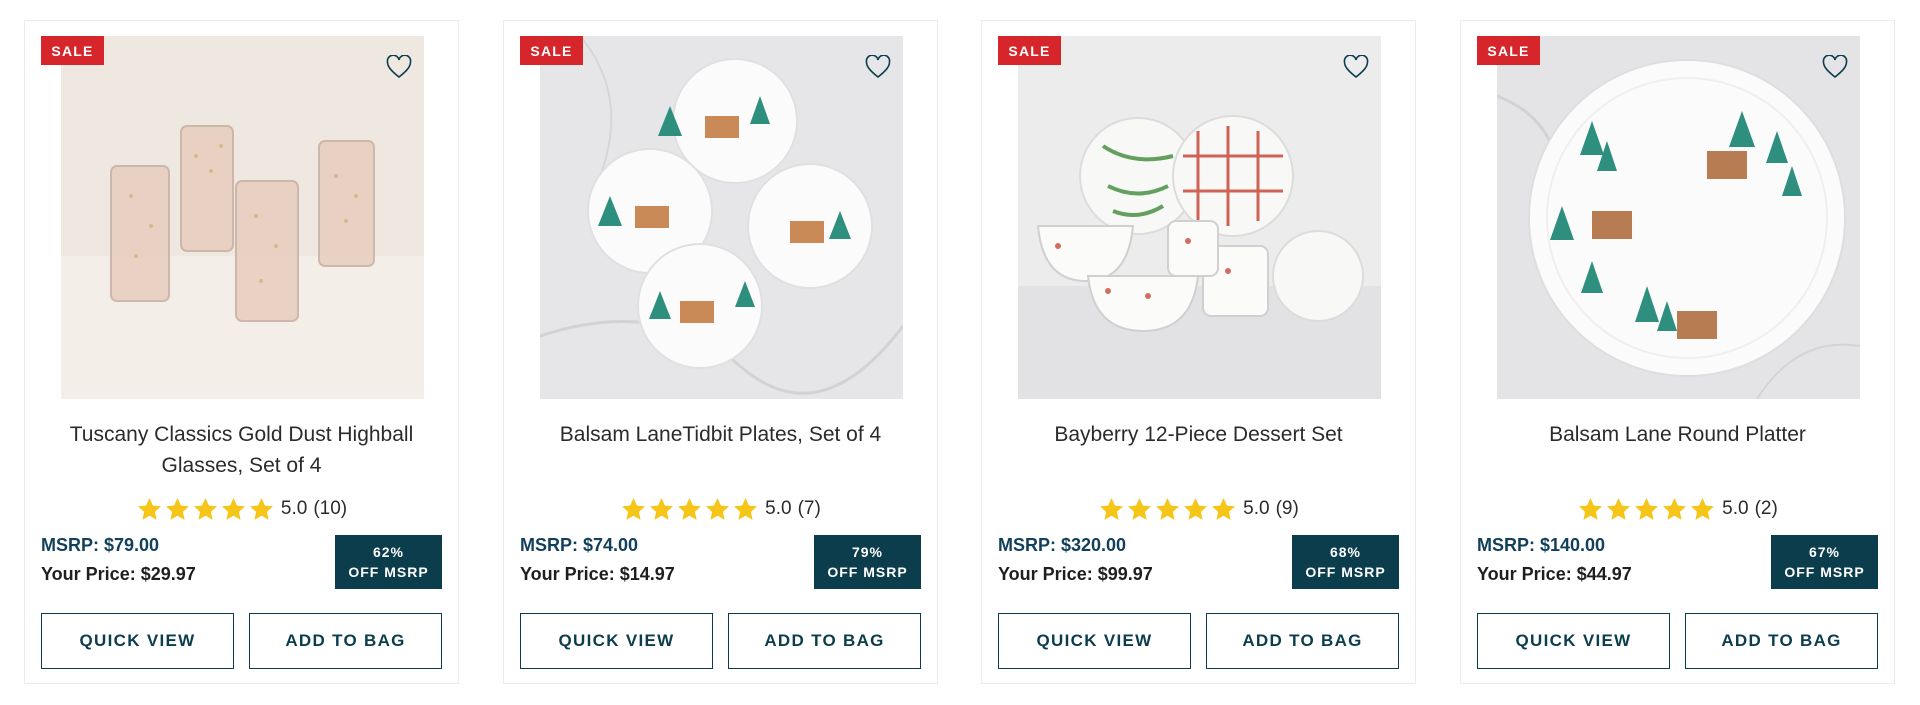  Describe the element at coordinates (1824, 562) in the screenshot. I see `discount-badge: 67% OFF MSRP` at that location.